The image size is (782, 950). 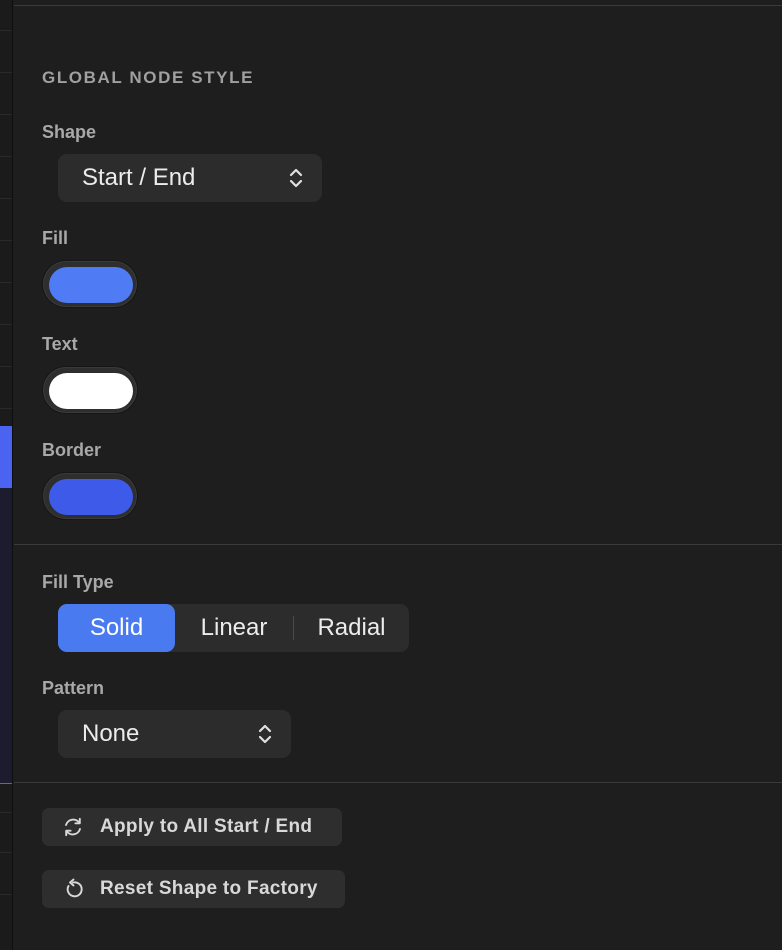 I want to click on fill-type-segmented-control: Solid Linear Radial, so click(x=233, y=628).